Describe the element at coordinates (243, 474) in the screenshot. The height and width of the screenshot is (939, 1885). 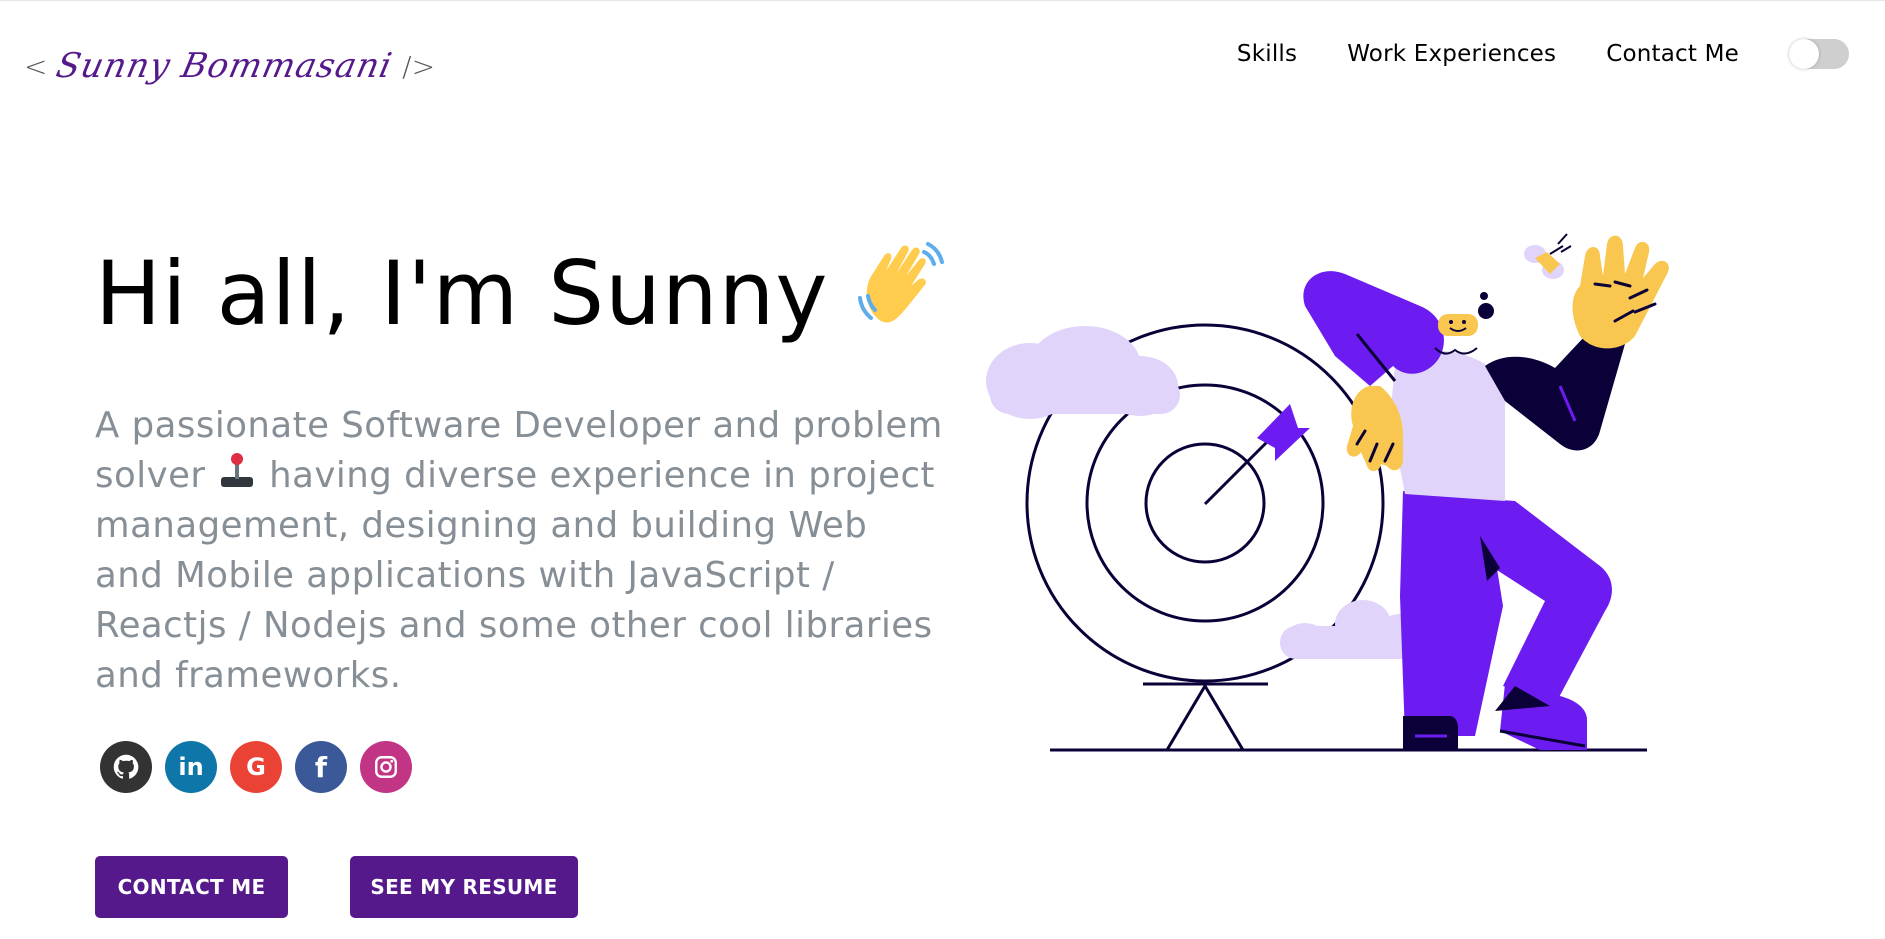
I see `joystick-icon` at that location.